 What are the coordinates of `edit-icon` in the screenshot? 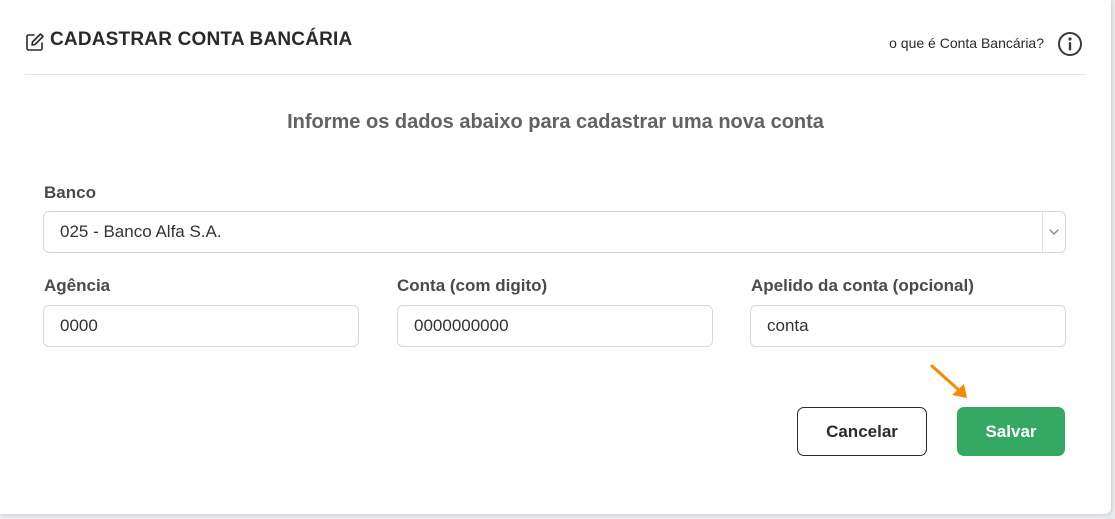 It's located at (35, 42).